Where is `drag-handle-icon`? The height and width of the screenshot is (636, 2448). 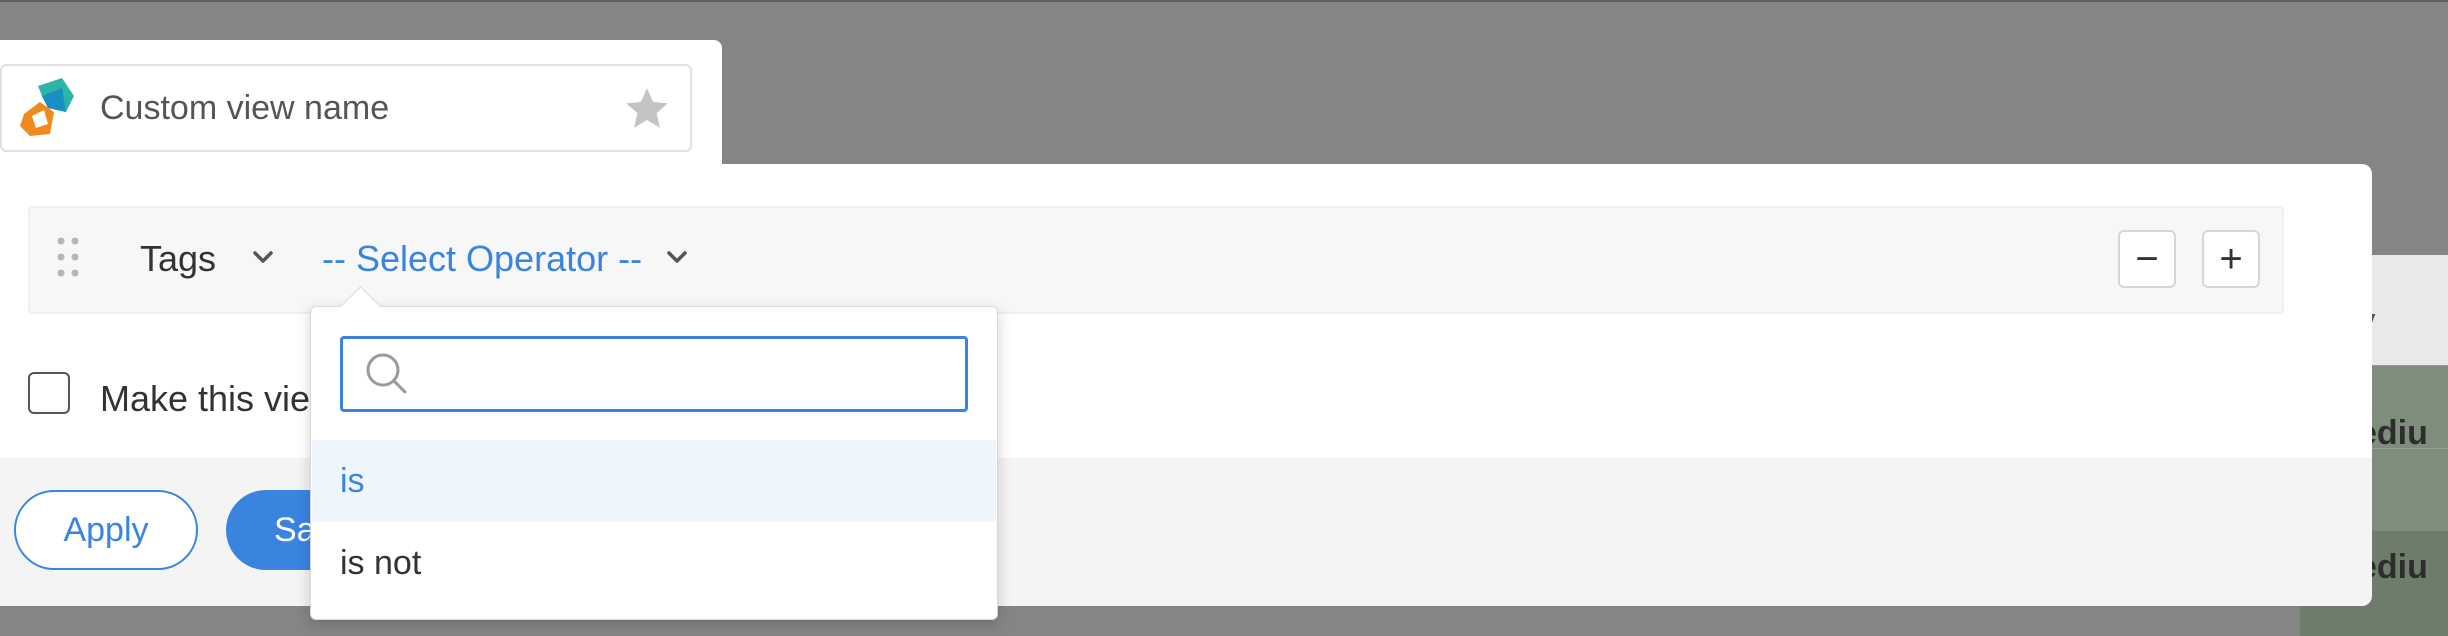 drag-handle-icon is located at coordinates (68, 257).